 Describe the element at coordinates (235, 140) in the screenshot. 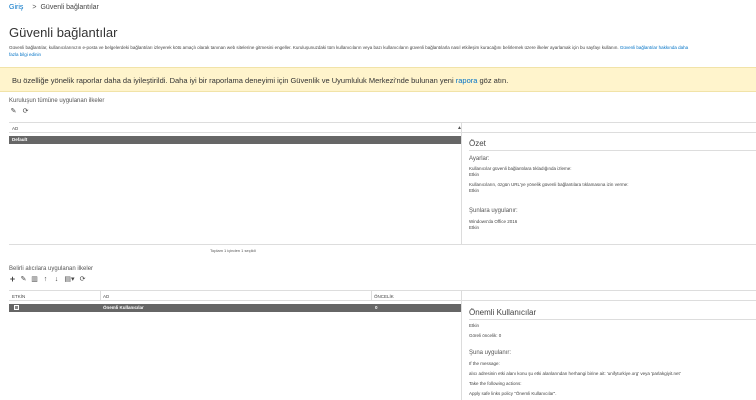

I see `table-row: Default` at that location.